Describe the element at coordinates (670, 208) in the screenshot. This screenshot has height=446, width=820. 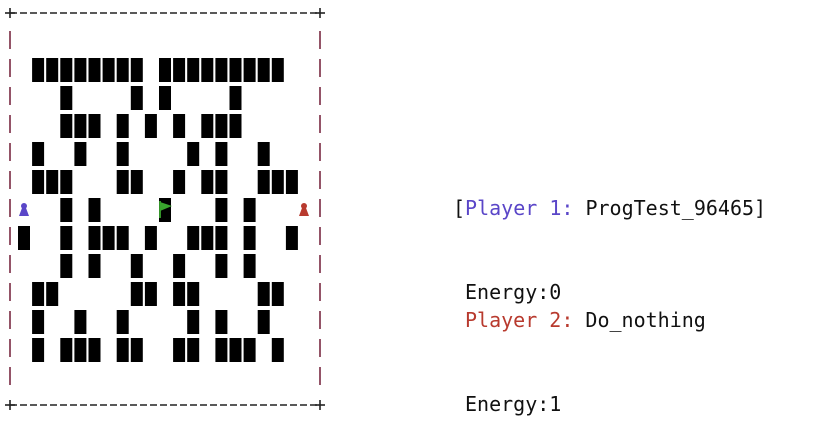
I see `player-1-name: ProgTest_96465` at that location.